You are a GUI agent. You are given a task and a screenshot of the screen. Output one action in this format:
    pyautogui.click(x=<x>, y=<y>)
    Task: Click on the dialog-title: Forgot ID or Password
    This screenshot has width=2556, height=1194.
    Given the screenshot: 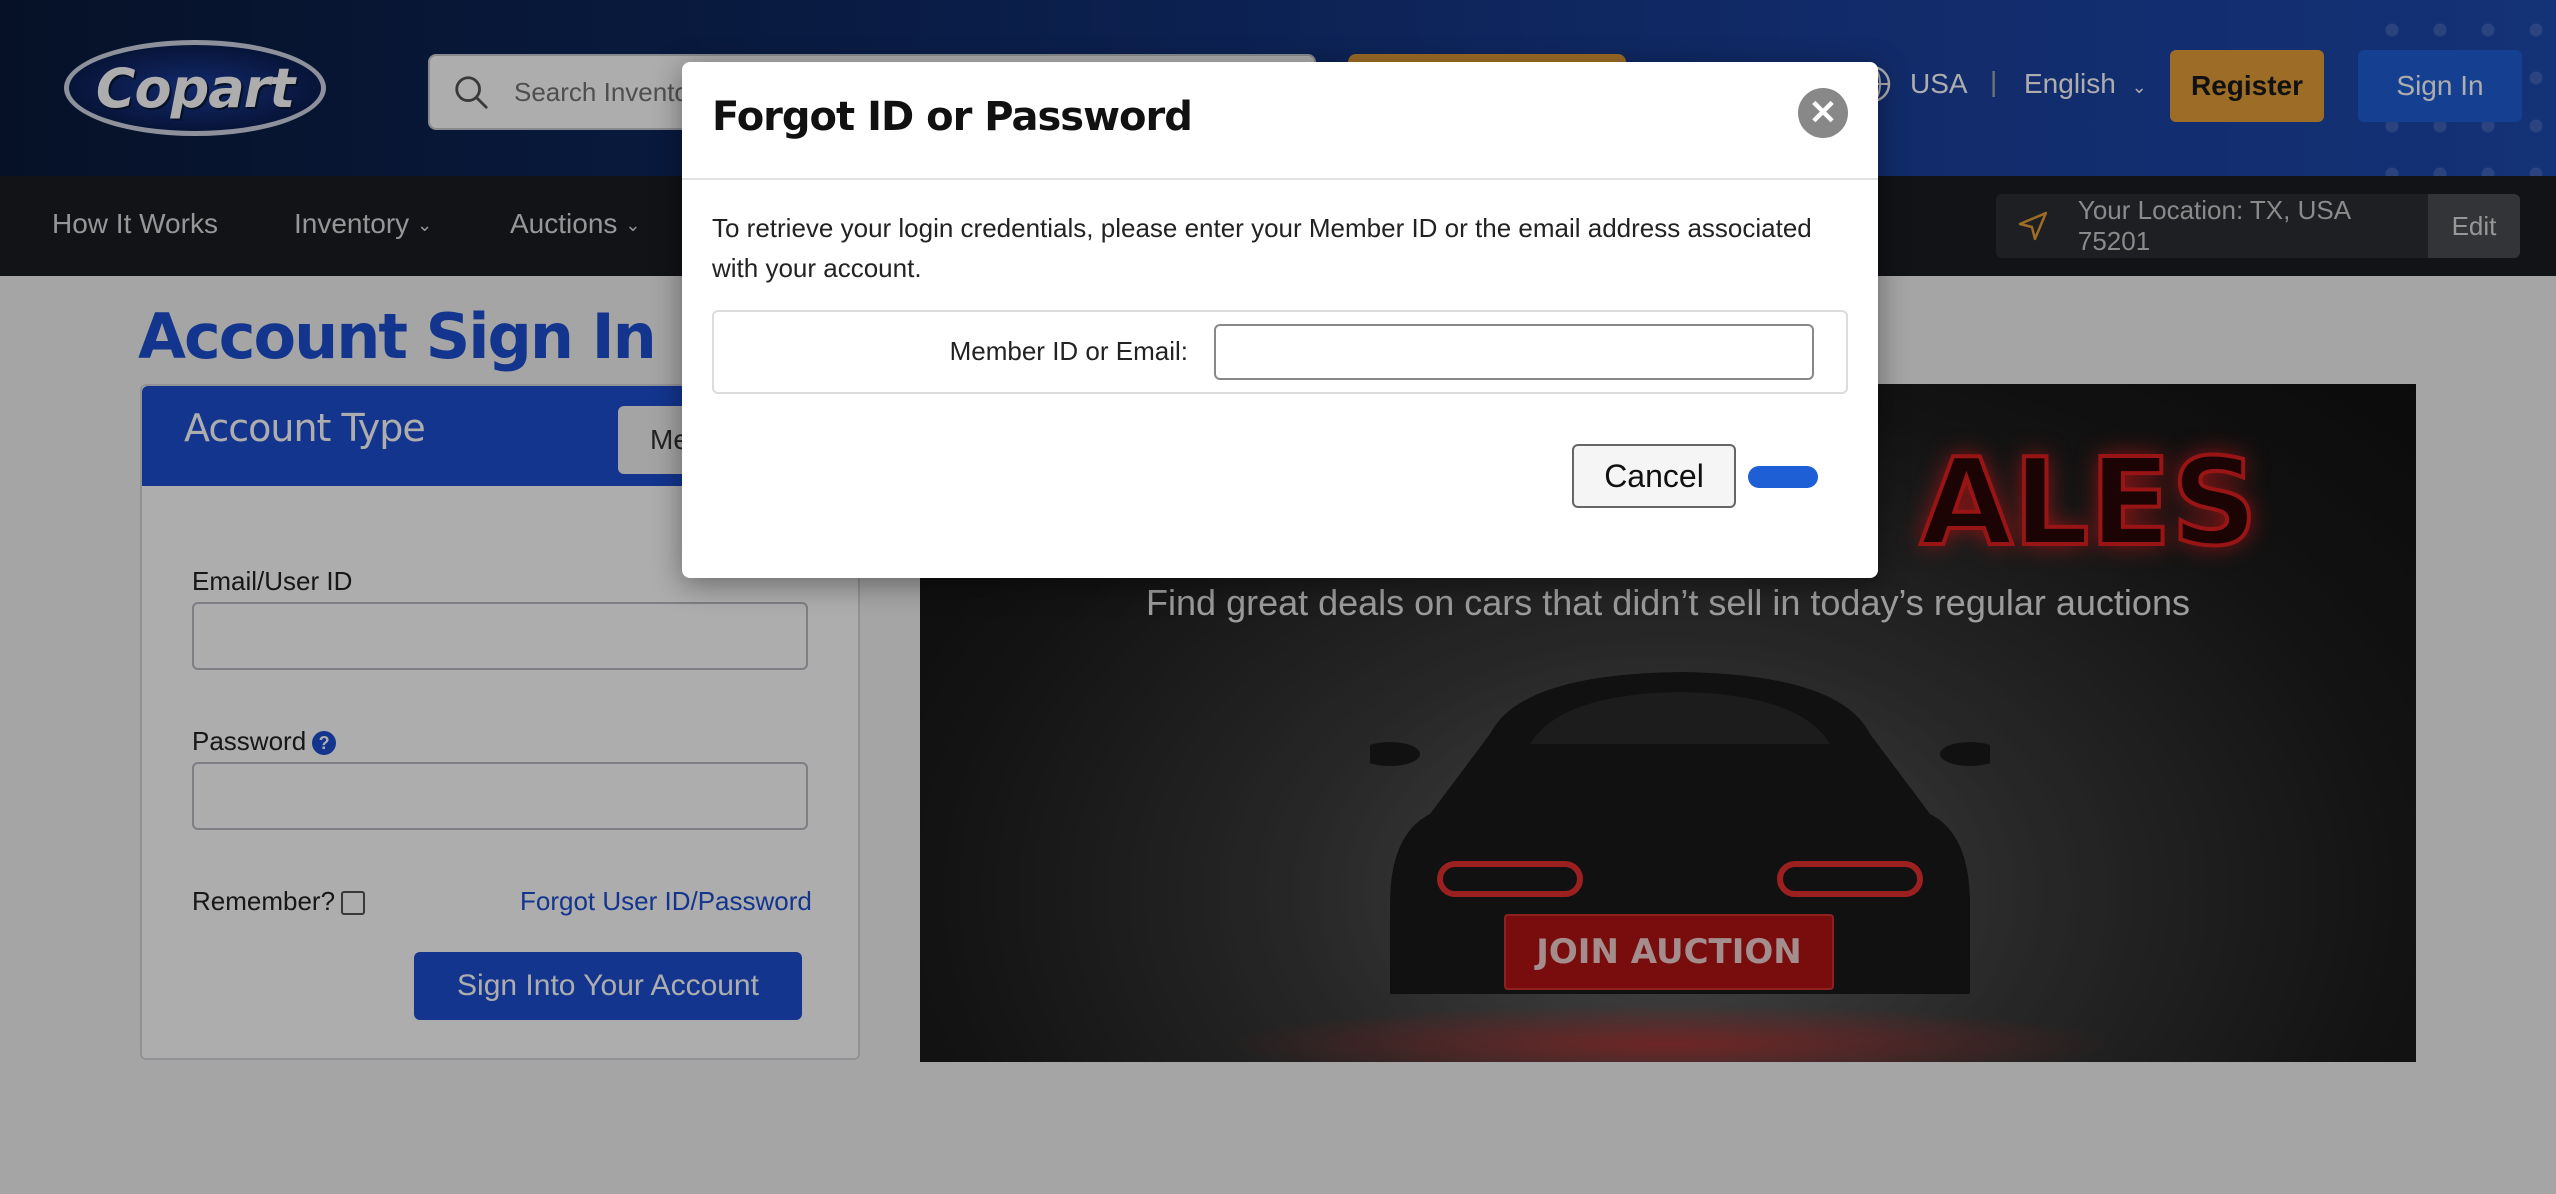 What is the action you would take?
    pyautogui.click(x=952, y=117)
    